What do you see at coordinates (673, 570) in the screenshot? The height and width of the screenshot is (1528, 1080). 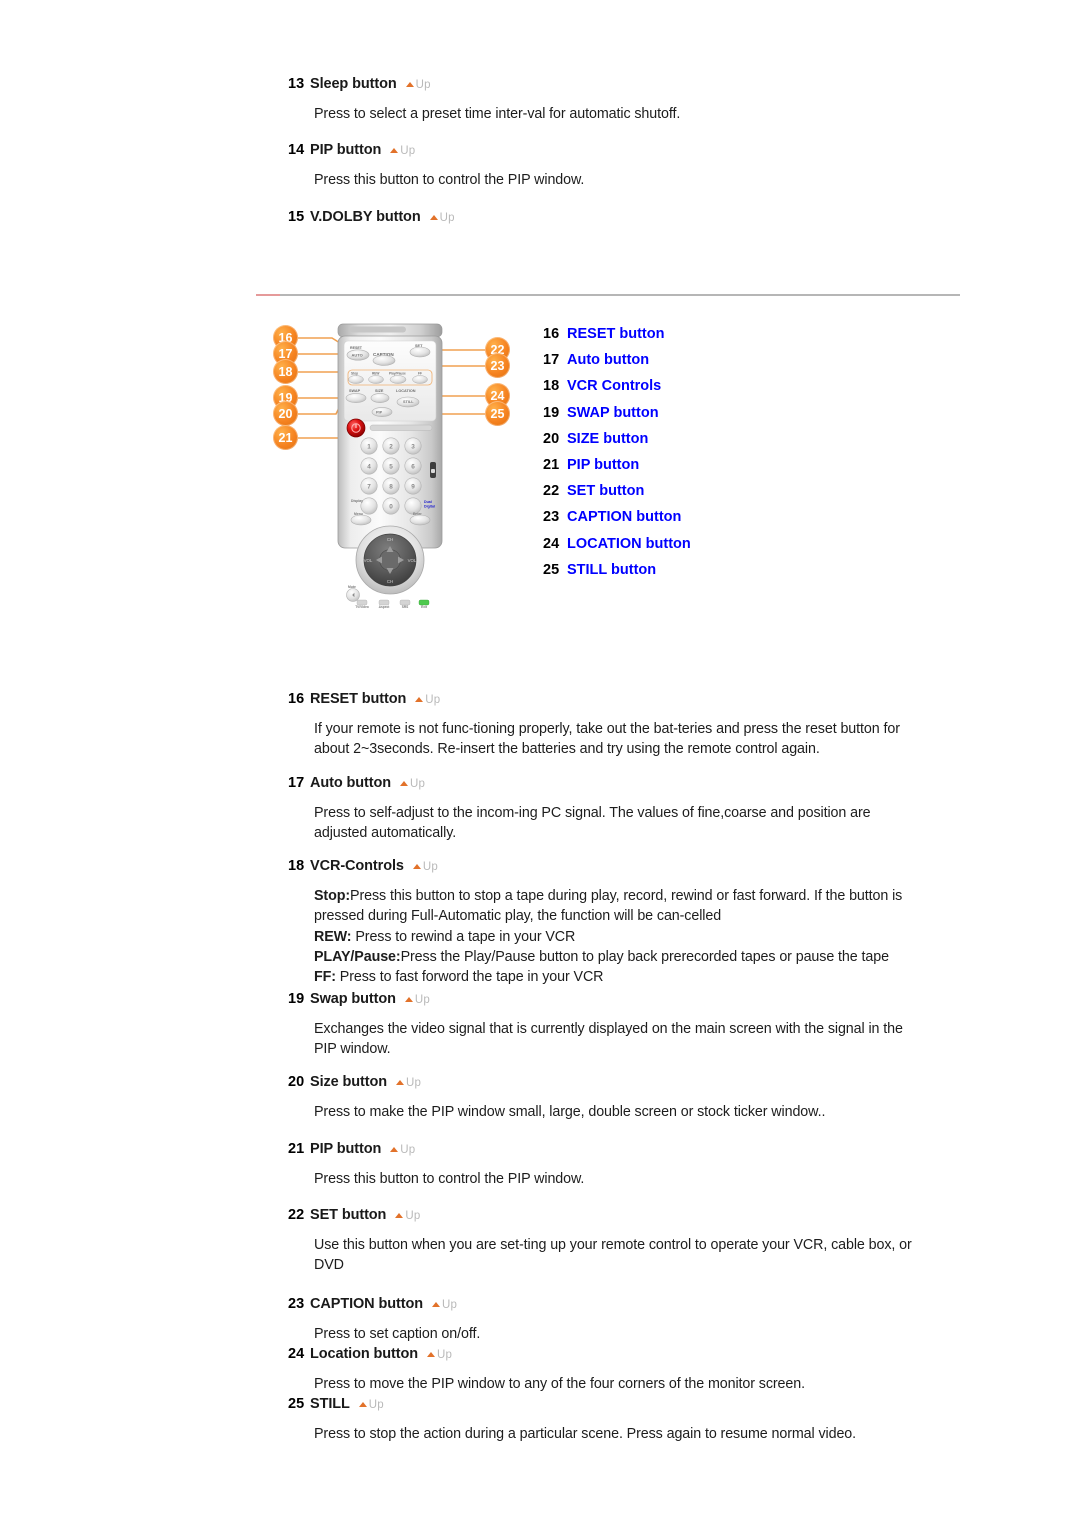 I see `legend-item-25: 25 STILL button` at bounding box center [673, 570].